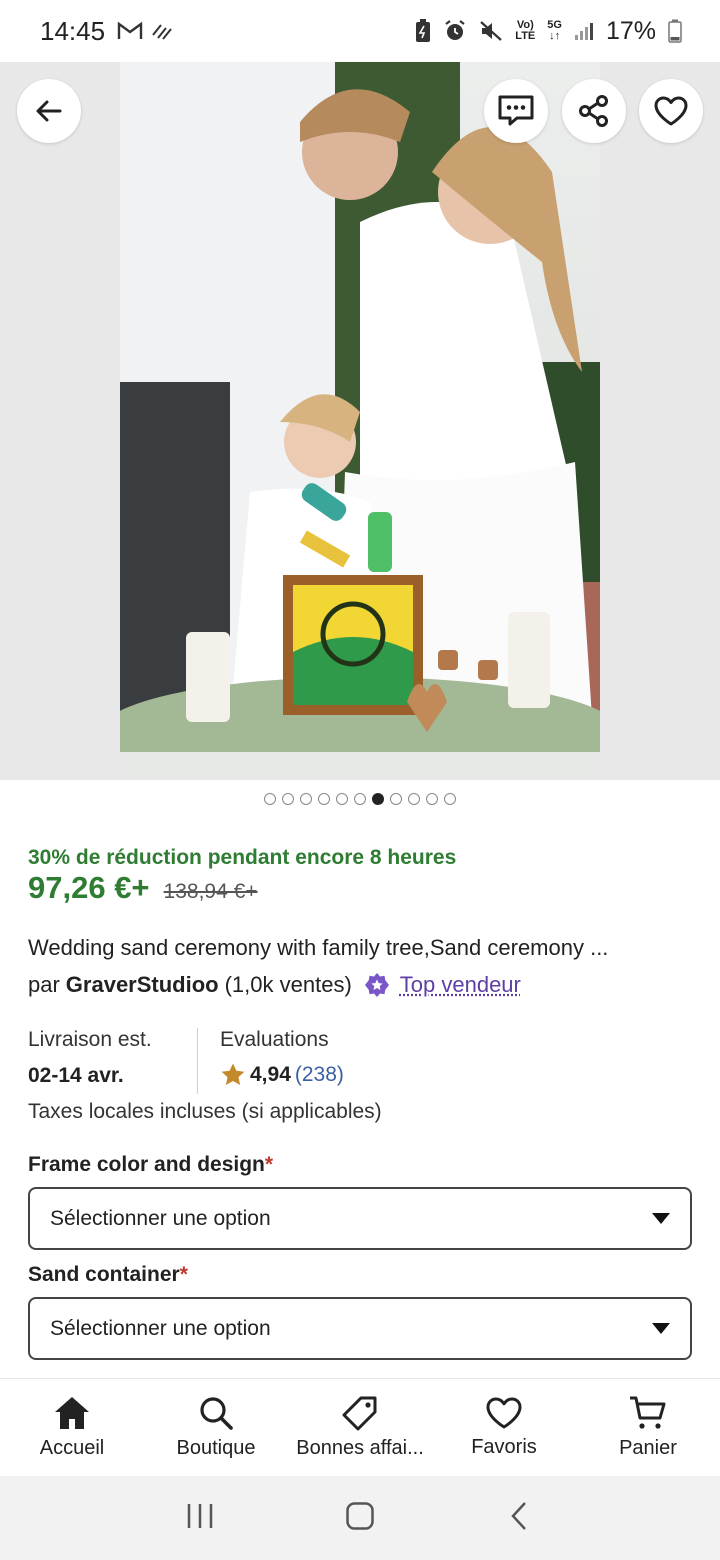 This screenshot has height=1560, width=720. Describe the element at coordinates (675, 31) in the screenshot. I see `battery-icon` at that location.